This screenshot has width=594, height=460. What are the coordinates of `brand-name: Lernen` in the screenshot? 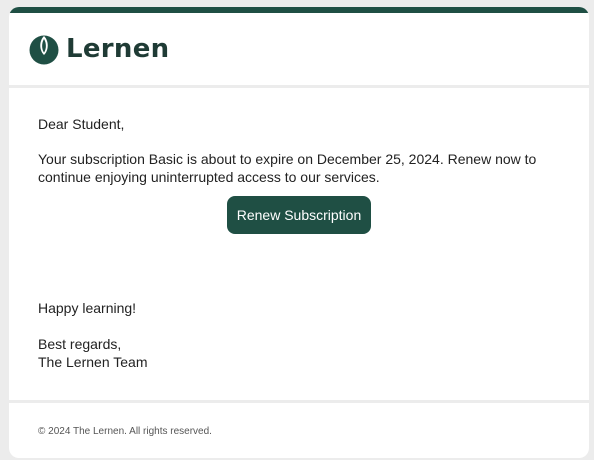 It's located at (118, 49).